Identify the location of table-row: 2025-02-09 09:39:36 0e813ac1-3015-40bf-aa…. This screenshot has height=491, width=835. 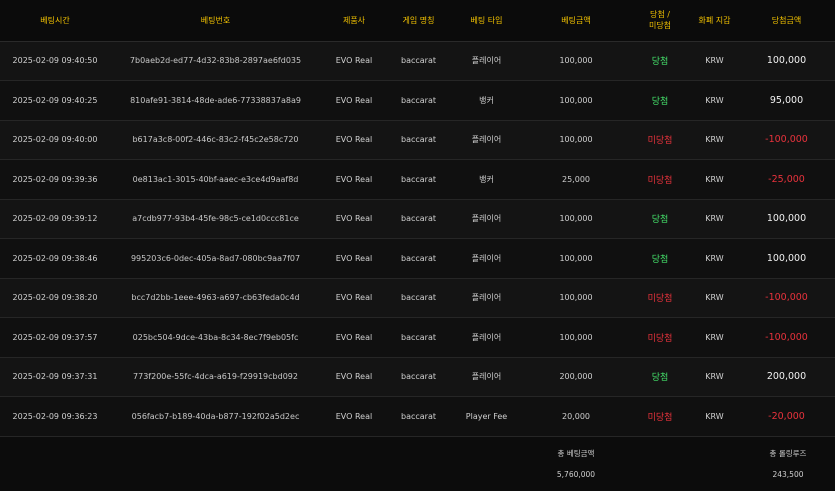
(417, 179).